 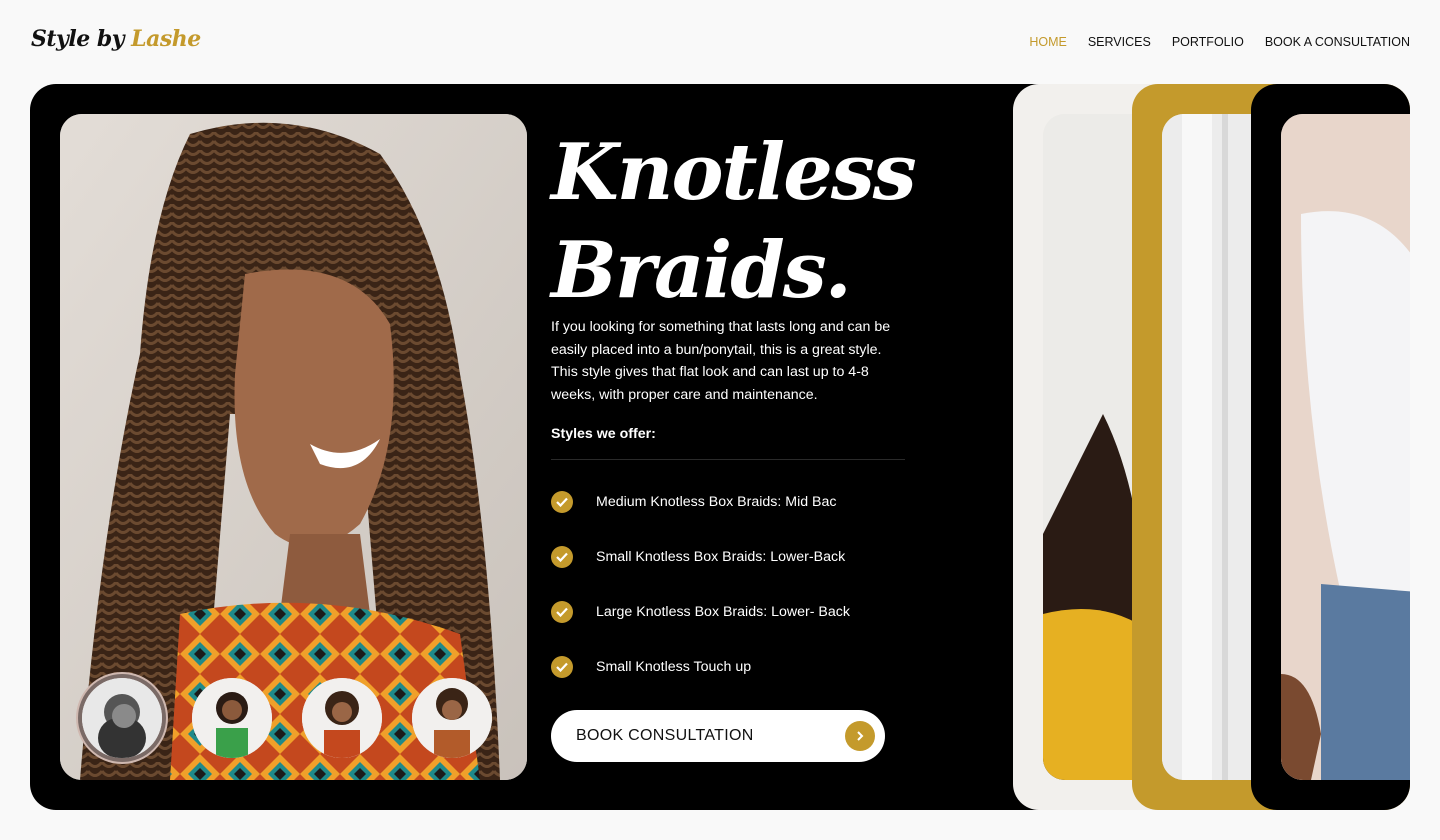 I want to click on style-option: Small Knotless Touch up, so click(x=651, y=667).